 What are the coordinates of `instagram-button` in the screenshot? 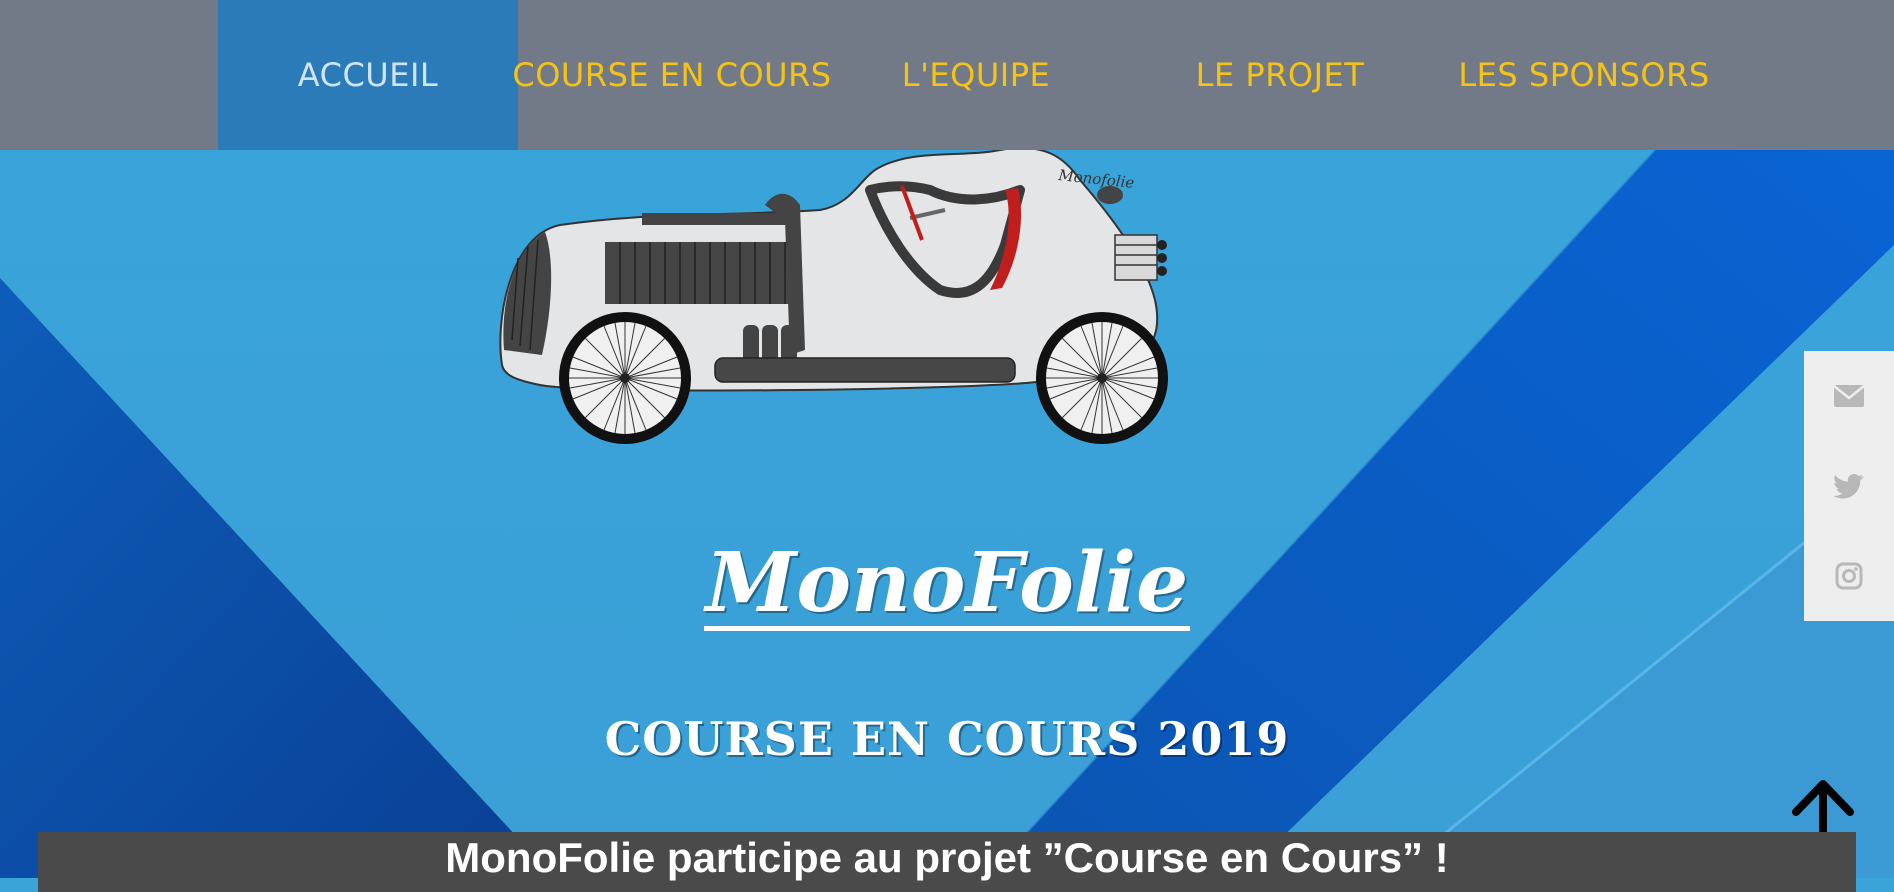 It's located at (1849, 576).